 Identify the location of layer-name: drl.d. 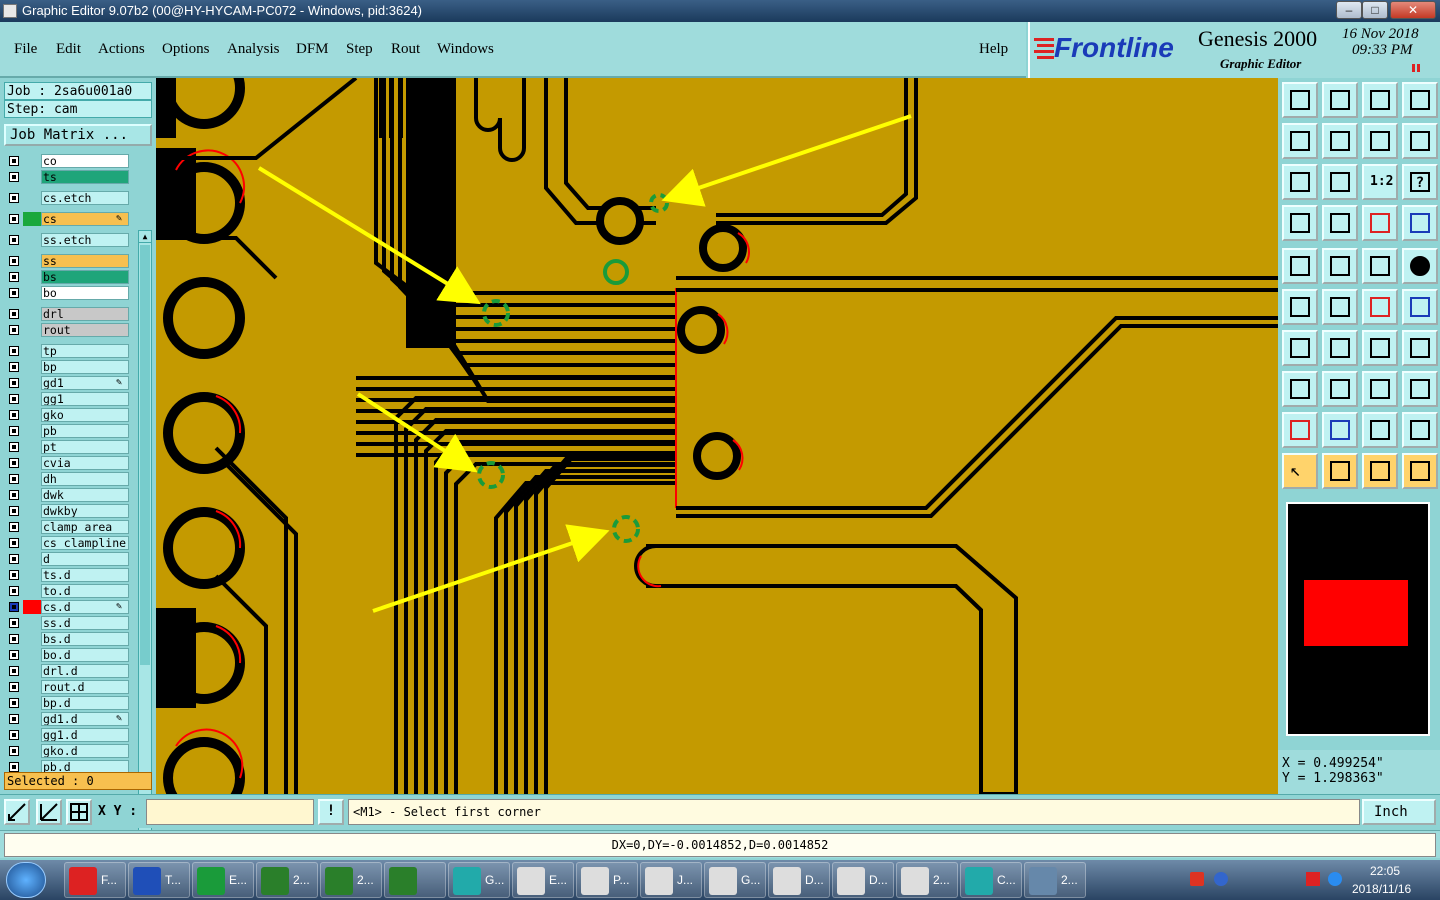
(85, 671).